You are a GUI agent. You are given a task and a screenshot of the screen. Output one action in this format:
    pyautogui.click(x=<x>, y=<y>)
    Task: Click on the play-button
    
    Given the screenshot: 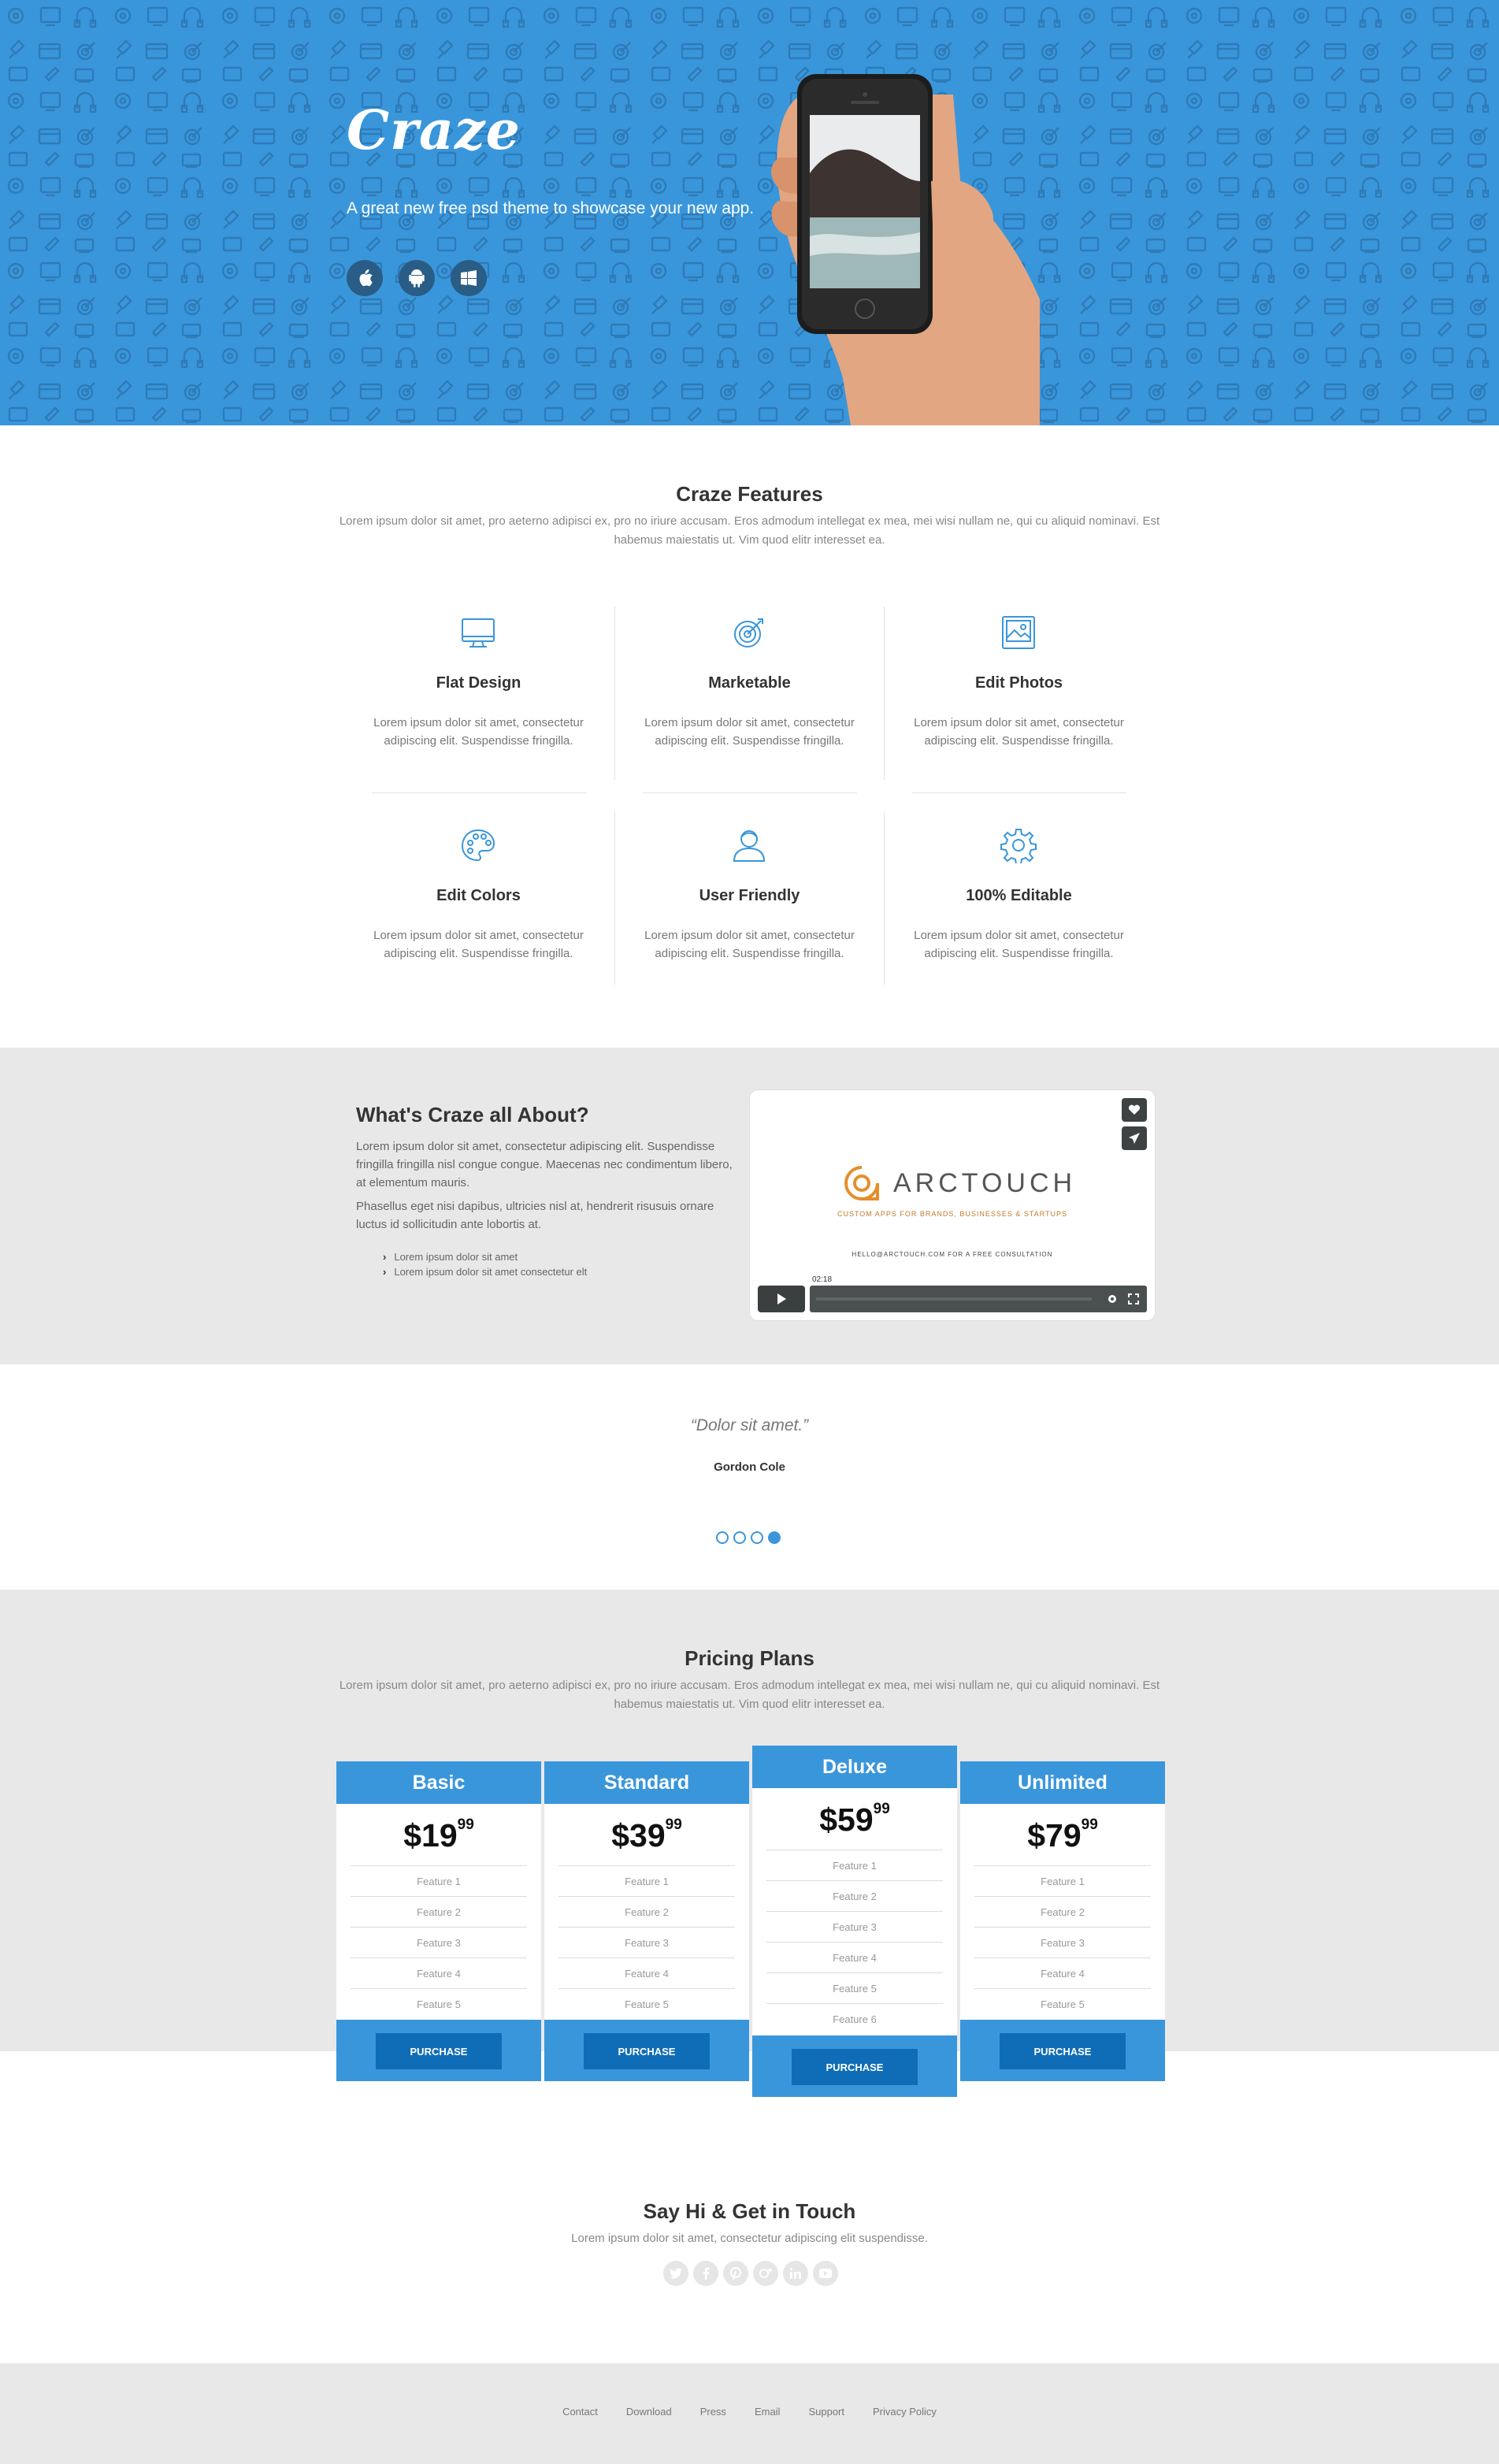 What is the action you would take?
    pyautogui.click(x=781, y=1299)
    